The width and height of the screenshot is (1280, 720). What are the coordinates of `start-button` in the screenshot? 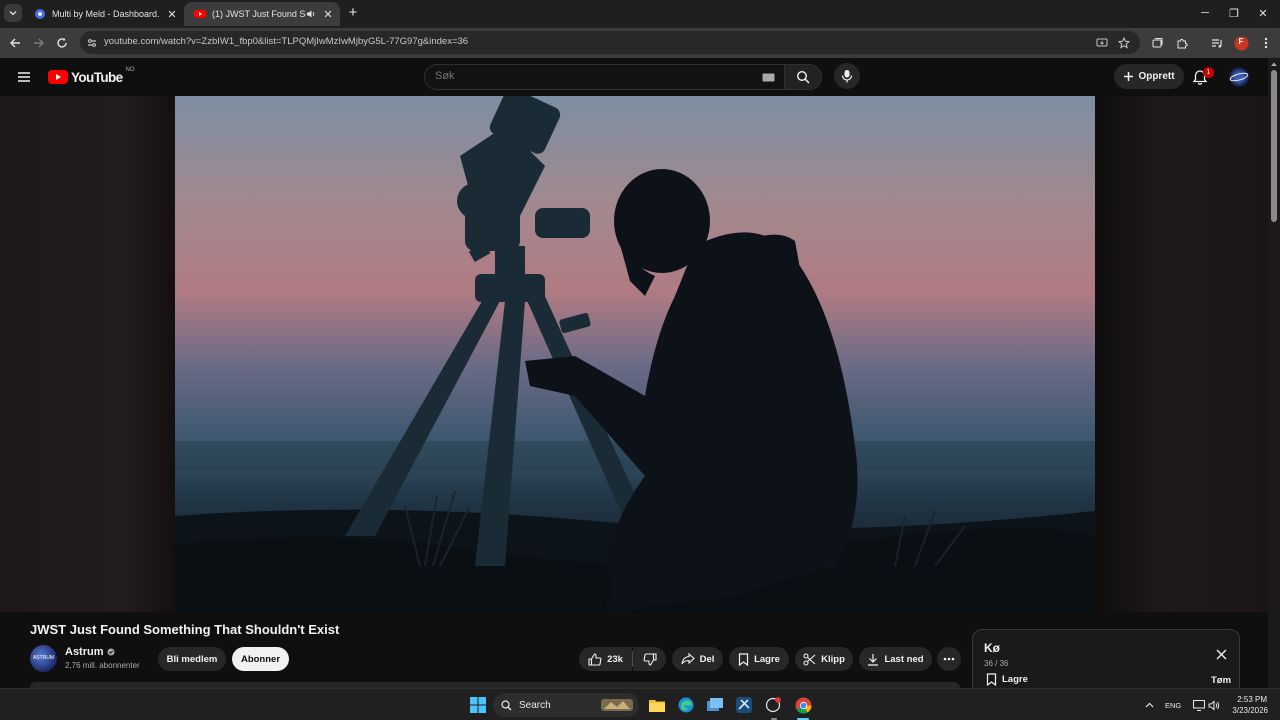 It's located at (478, 705).